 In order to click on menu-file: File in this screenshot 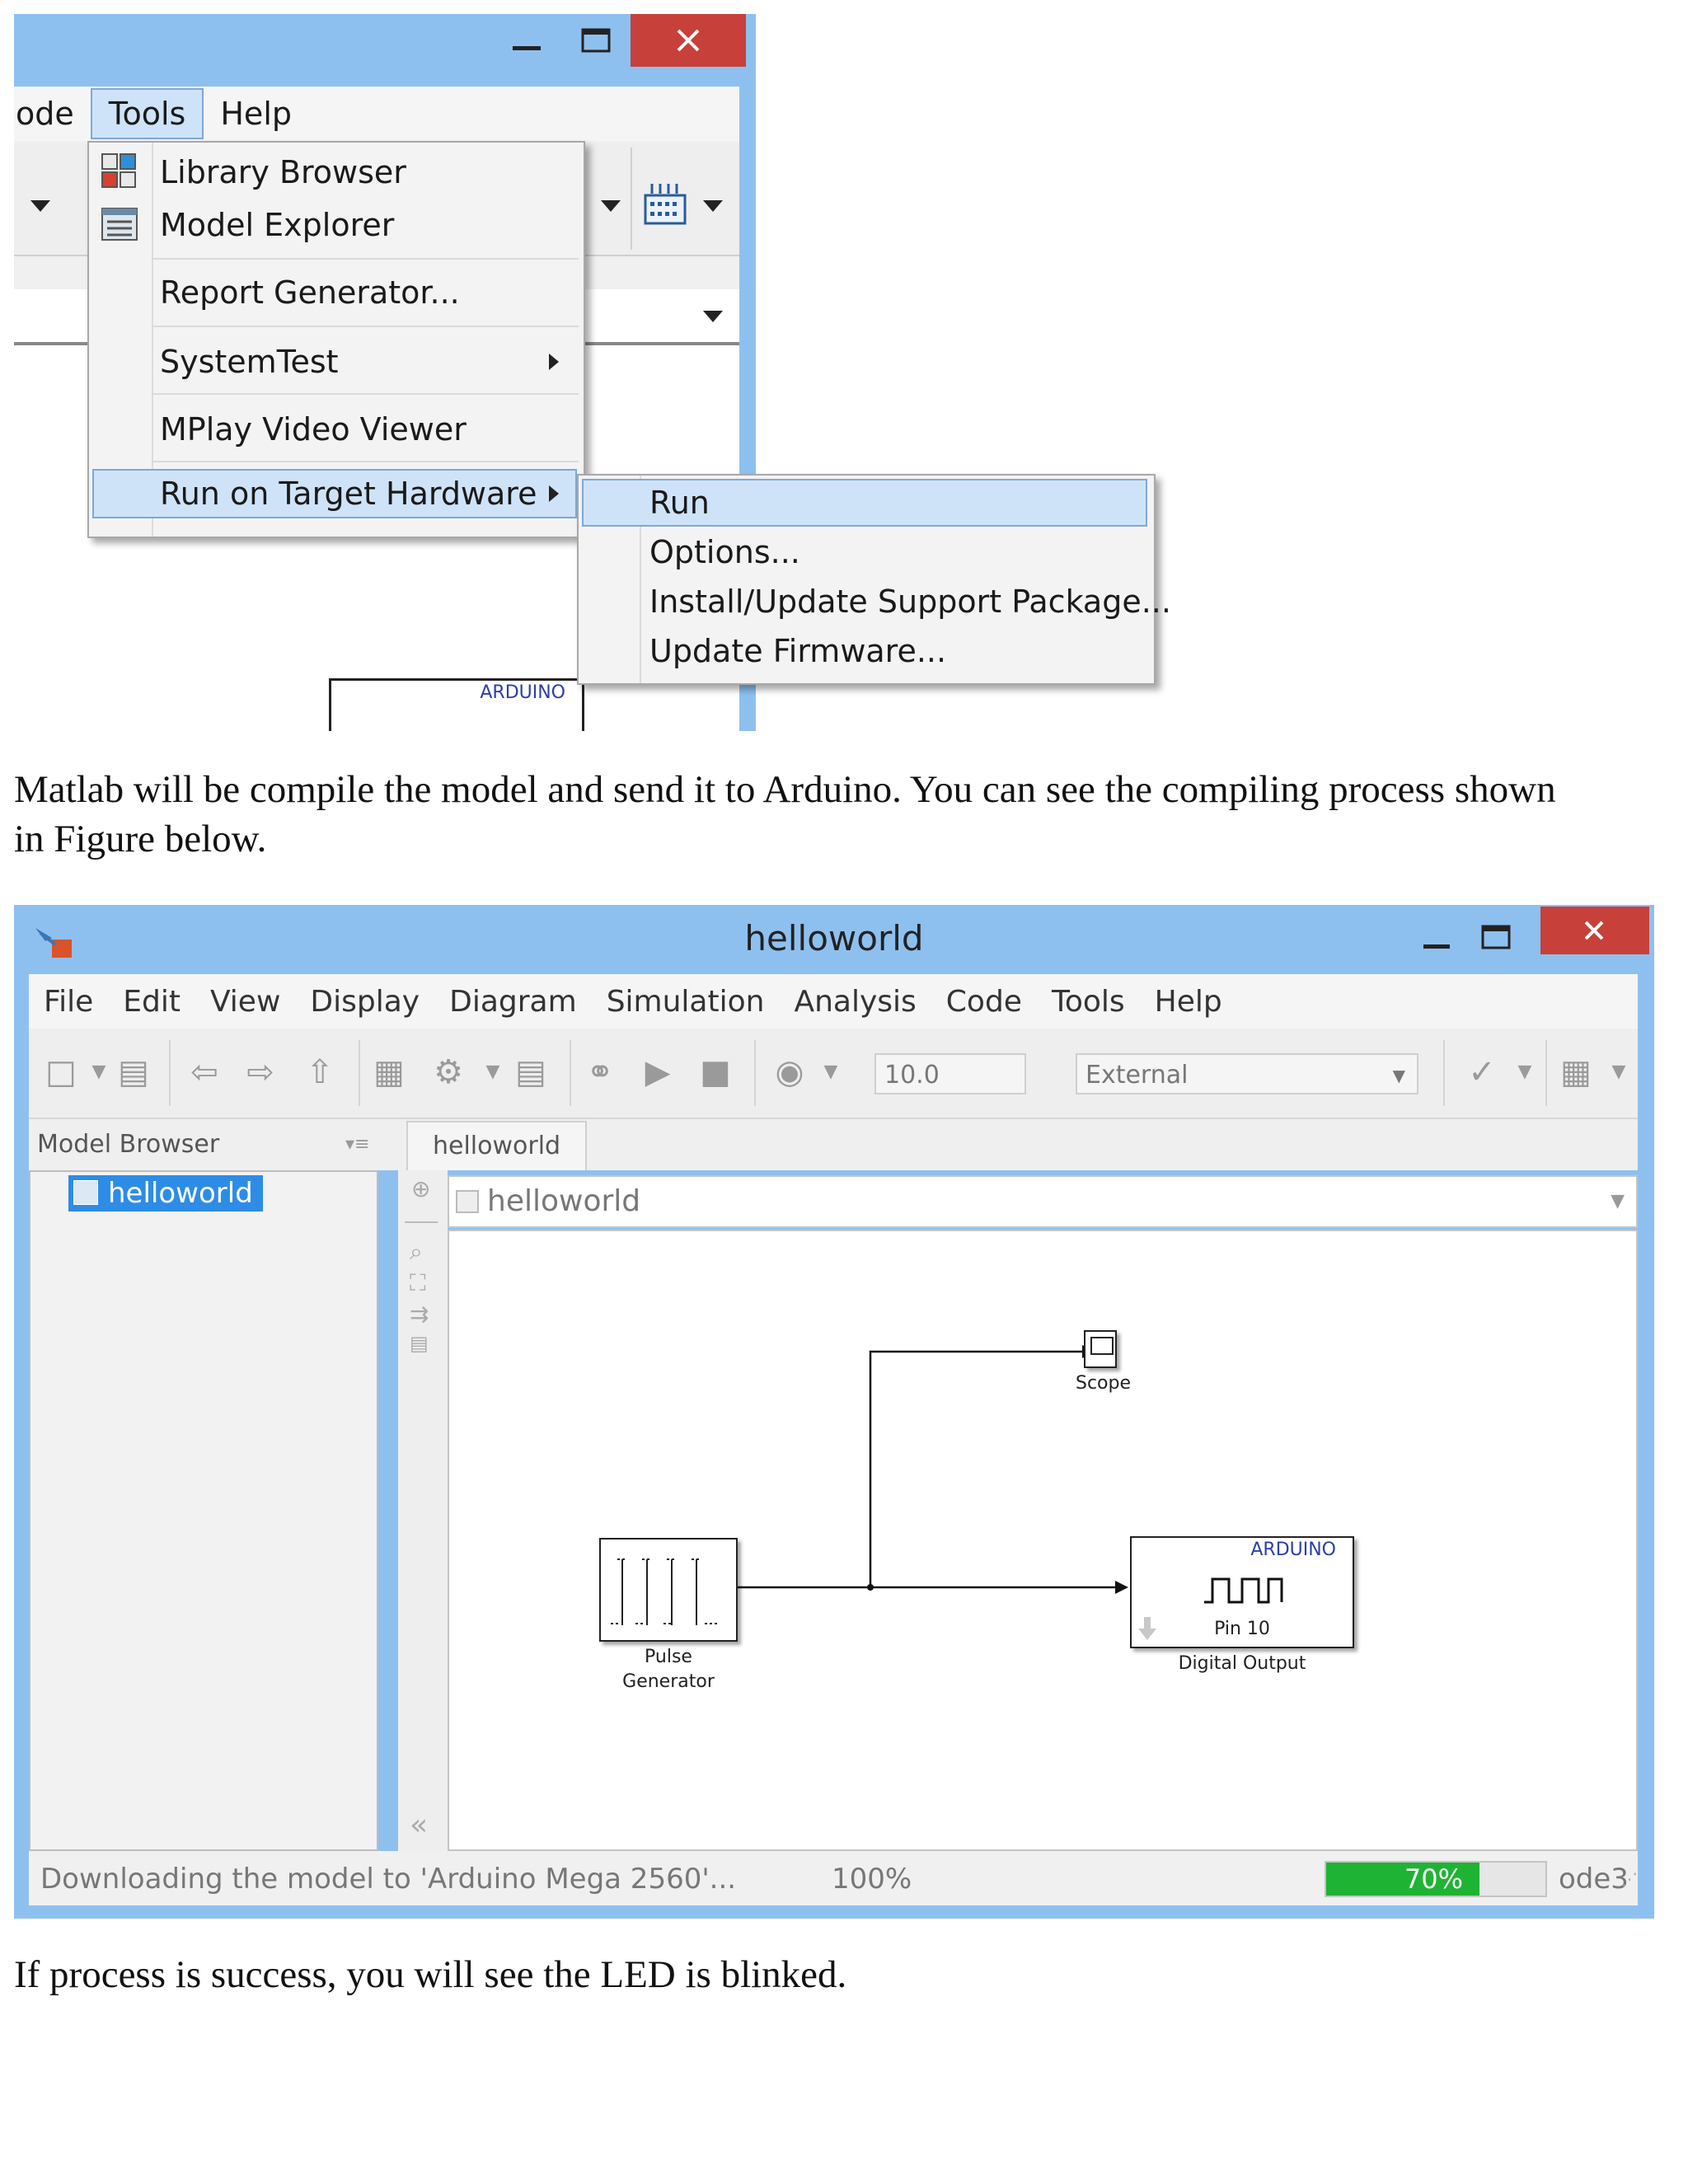, I will do `click(68, 1002)`.